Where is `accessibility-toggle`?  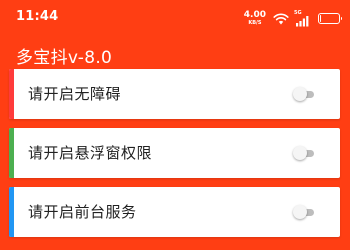
accessibility-toggle is located at coordinates (304, 94).